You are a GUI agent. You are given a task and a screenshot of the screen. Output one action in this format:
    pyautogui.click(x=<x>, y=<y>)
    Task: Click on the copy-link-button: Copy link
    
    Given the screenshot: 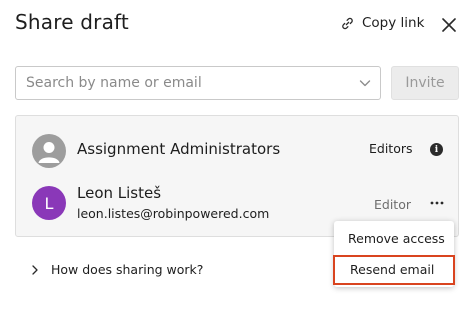 What is the action you would take?
    pyautogui.click(x=382, y=23)
    